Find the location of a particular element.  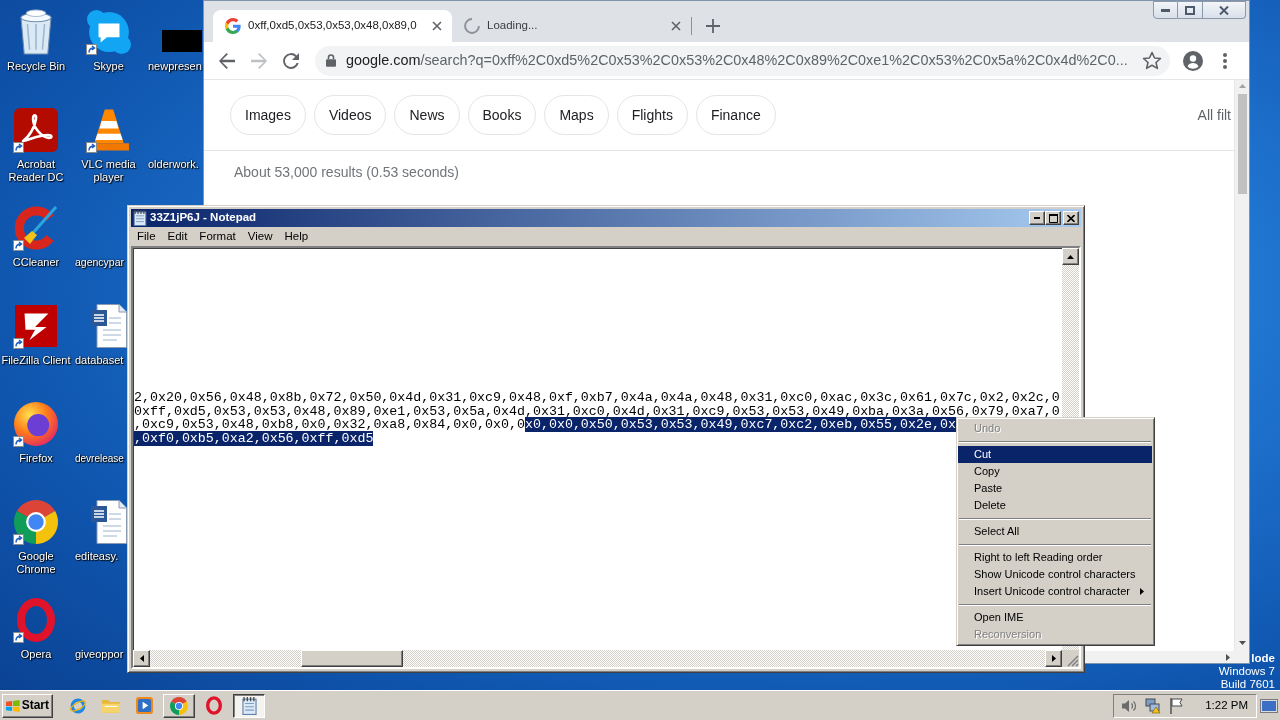

notepad-icon is located at coordinates (249, 705).